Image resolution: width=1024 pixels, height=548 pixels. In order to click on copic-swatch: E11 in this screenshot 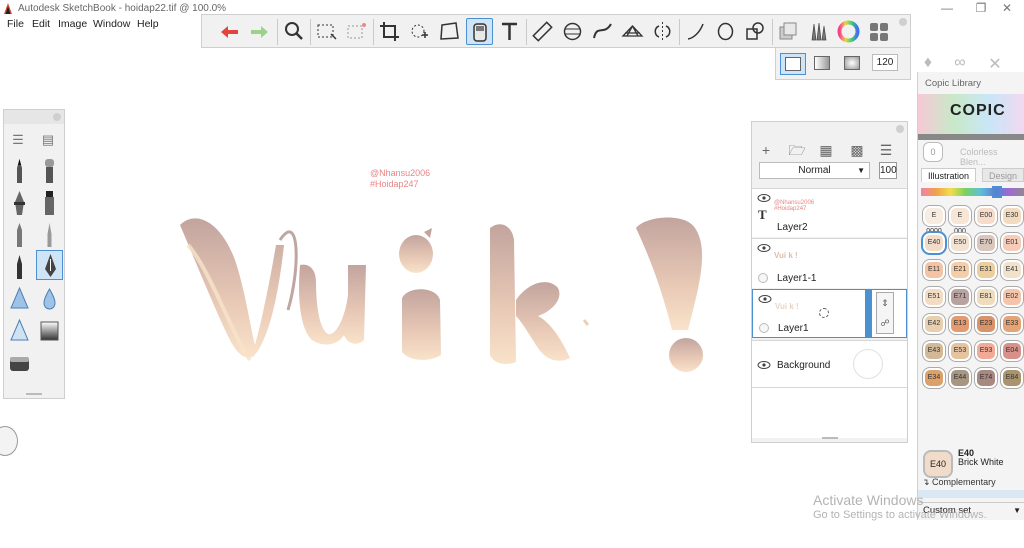, I will do `click(934, 270)`.